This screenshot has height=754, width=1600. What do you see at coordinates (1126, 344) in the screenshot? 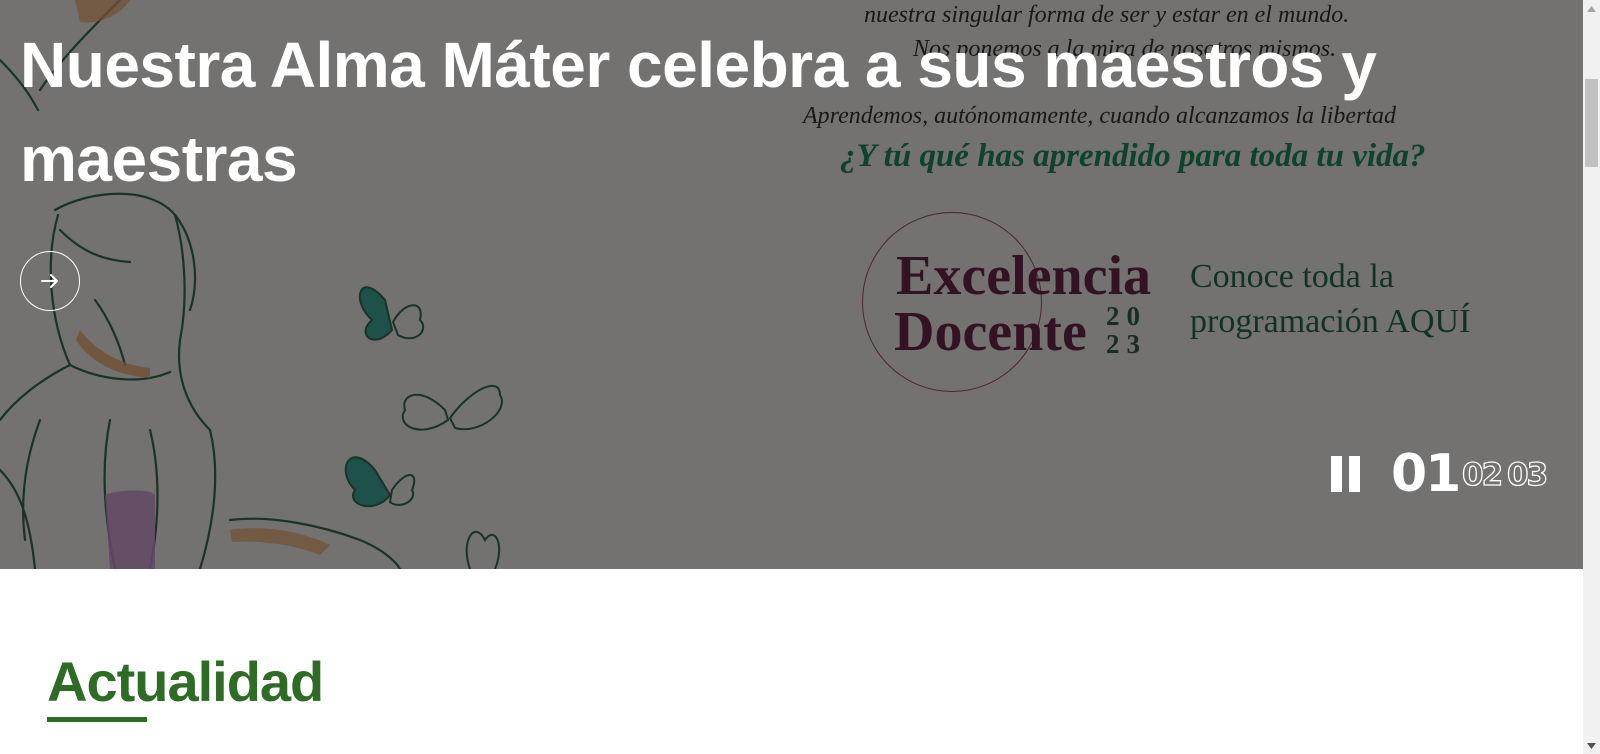
I see `seal-year-bottom: 23` at bounding box center [1126, 344].